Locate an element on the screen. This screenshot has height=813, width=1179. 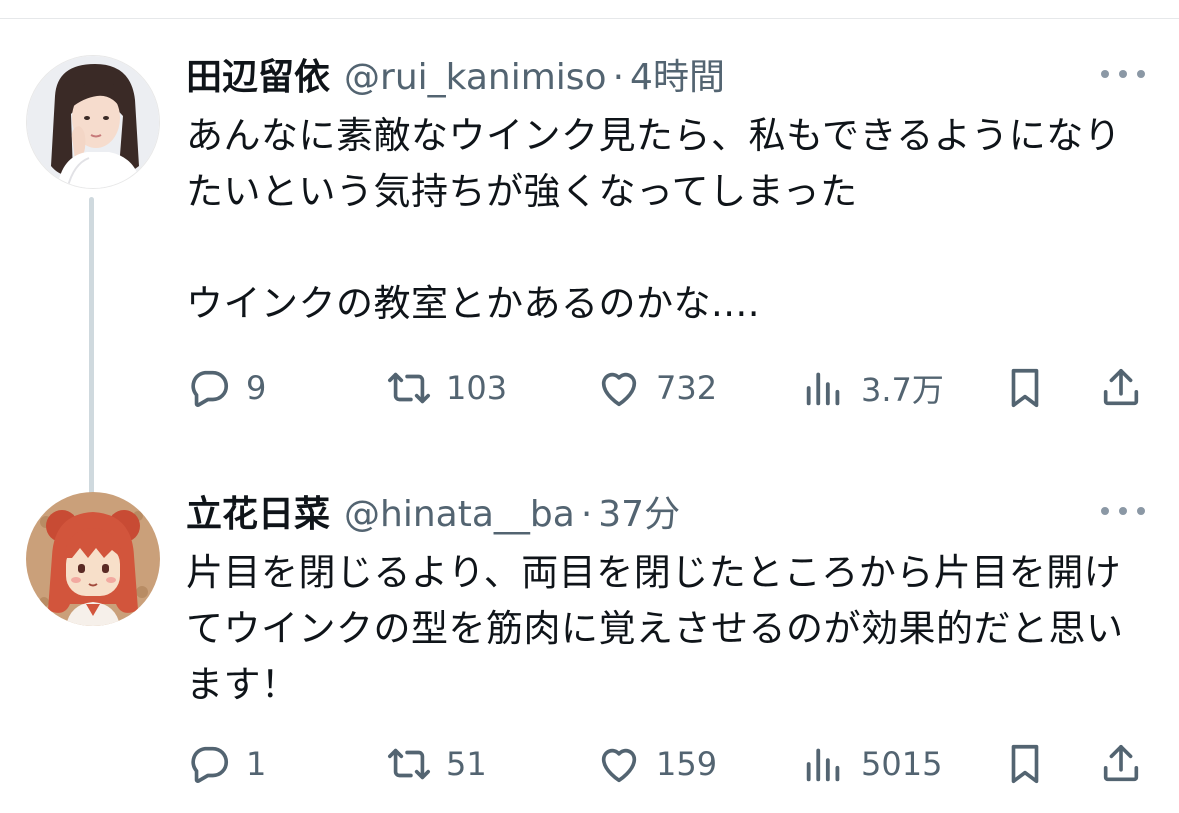
like-button: 732 is located at coordinates (656, 388).